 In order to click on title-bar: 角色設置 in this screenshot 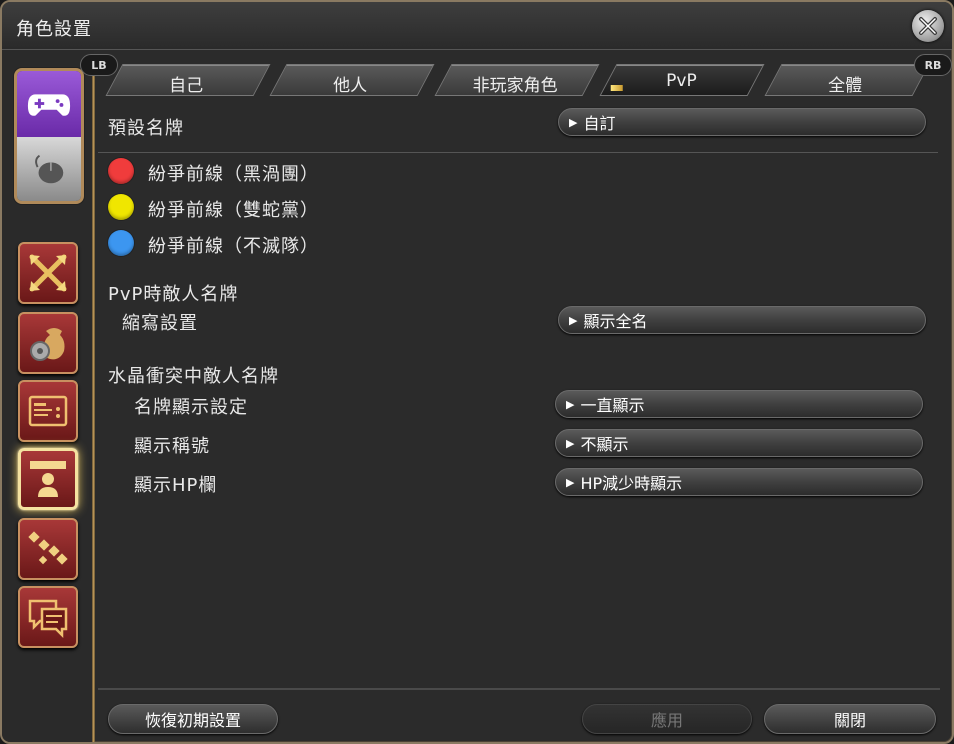, I will do `click(477, 26)`.